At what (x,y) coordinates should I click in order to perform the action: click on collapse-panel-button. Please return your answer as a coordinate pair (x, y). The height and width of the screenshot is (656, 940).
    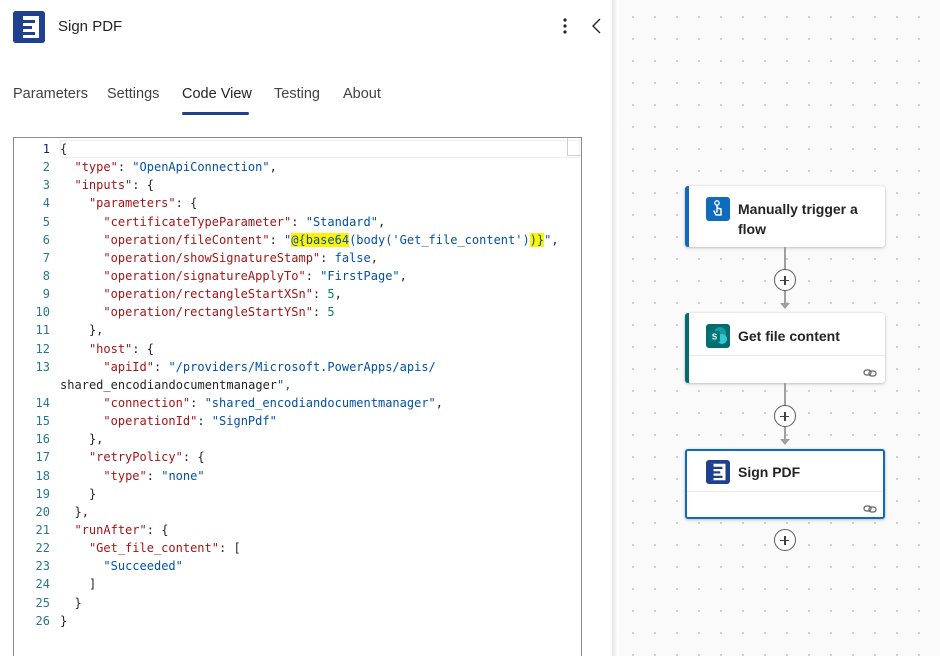
    Looking at the image, I should click on (597, 26).